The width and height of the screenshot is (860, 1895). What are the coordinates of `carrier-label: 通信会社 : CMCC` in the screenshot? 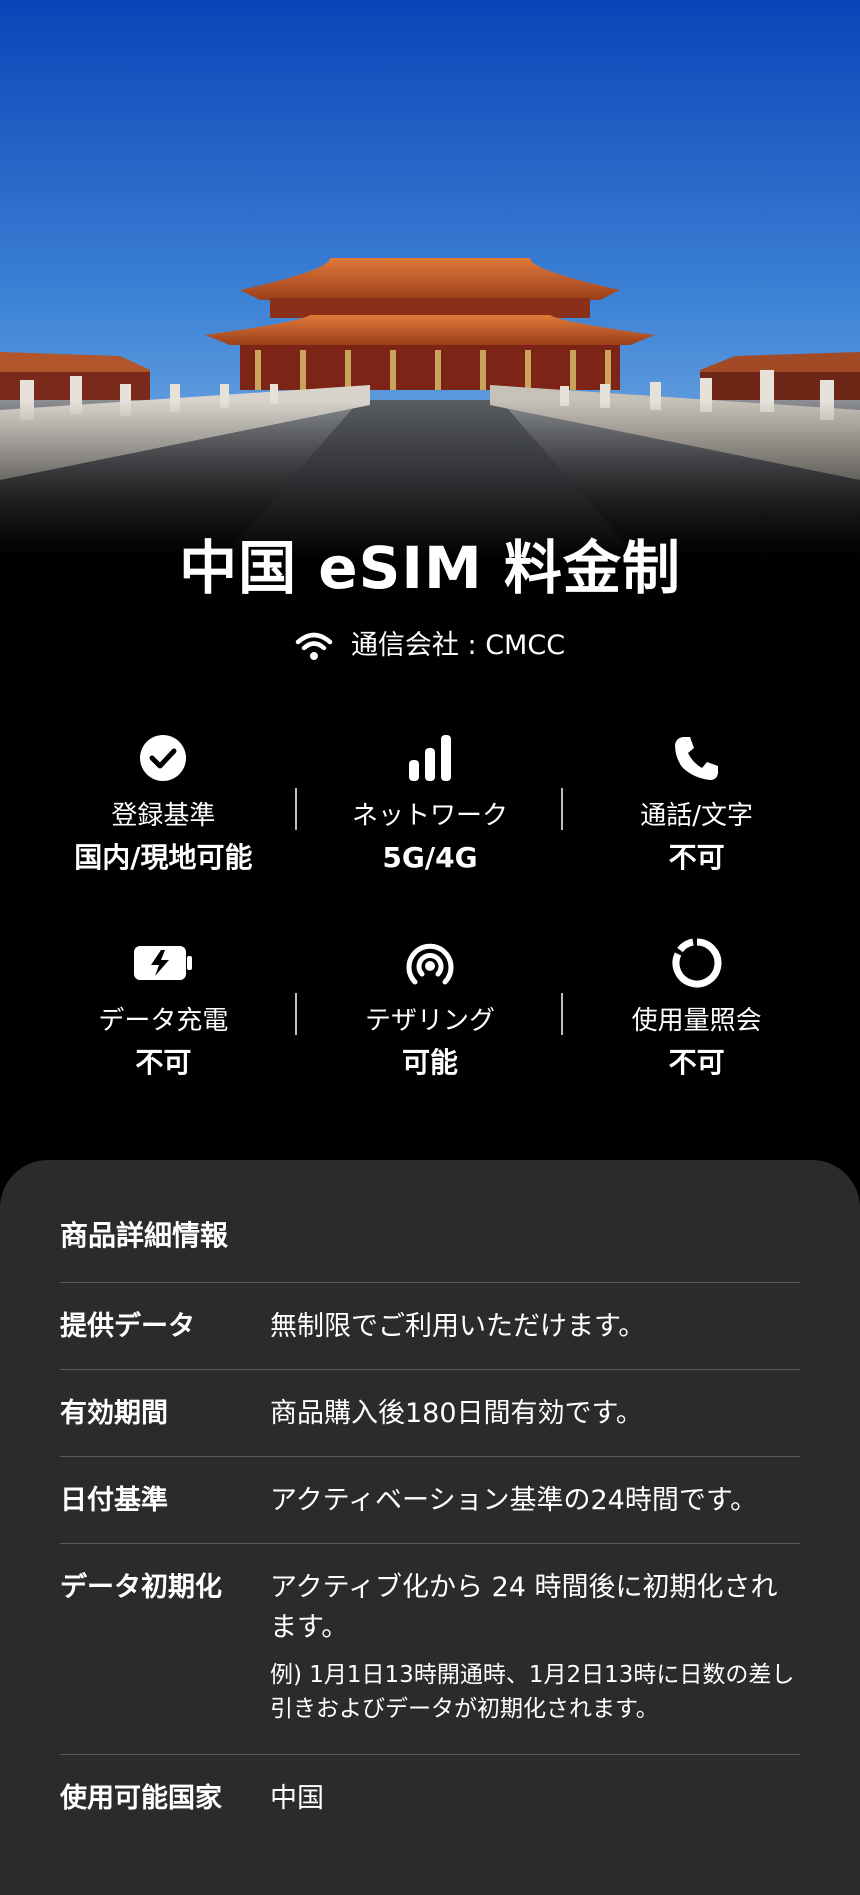 It's located at (458, 645).